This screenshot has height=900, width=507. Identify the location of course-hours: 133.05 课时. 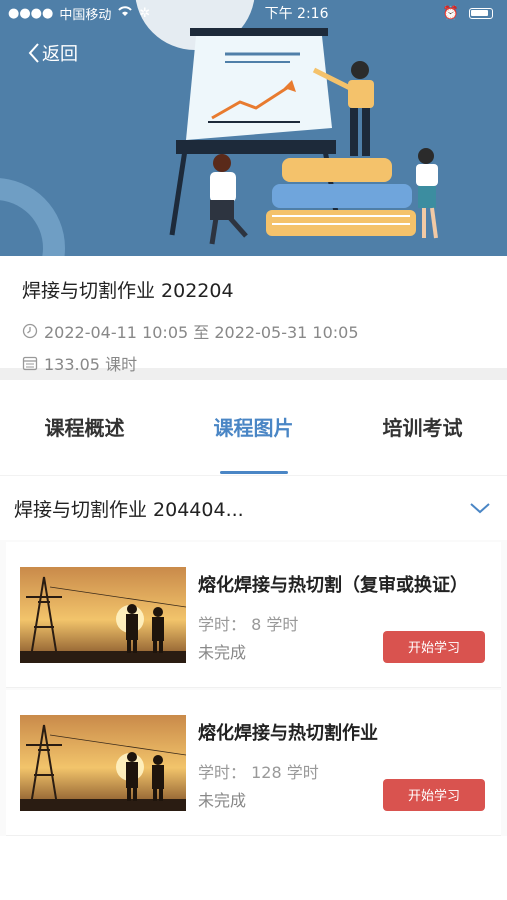
(91, 364).